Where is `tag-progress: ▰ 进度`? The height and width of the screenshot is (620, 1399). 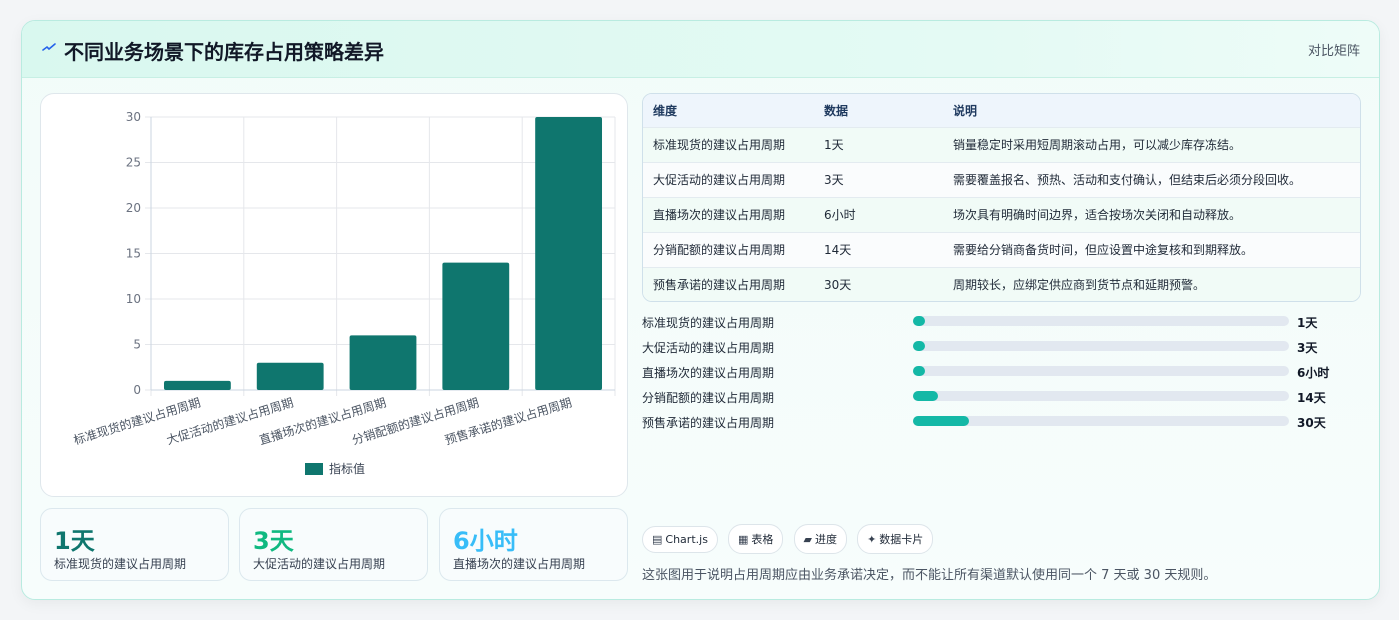
tag-progress: ▰ 进度 is located at coordinates (820, 539).